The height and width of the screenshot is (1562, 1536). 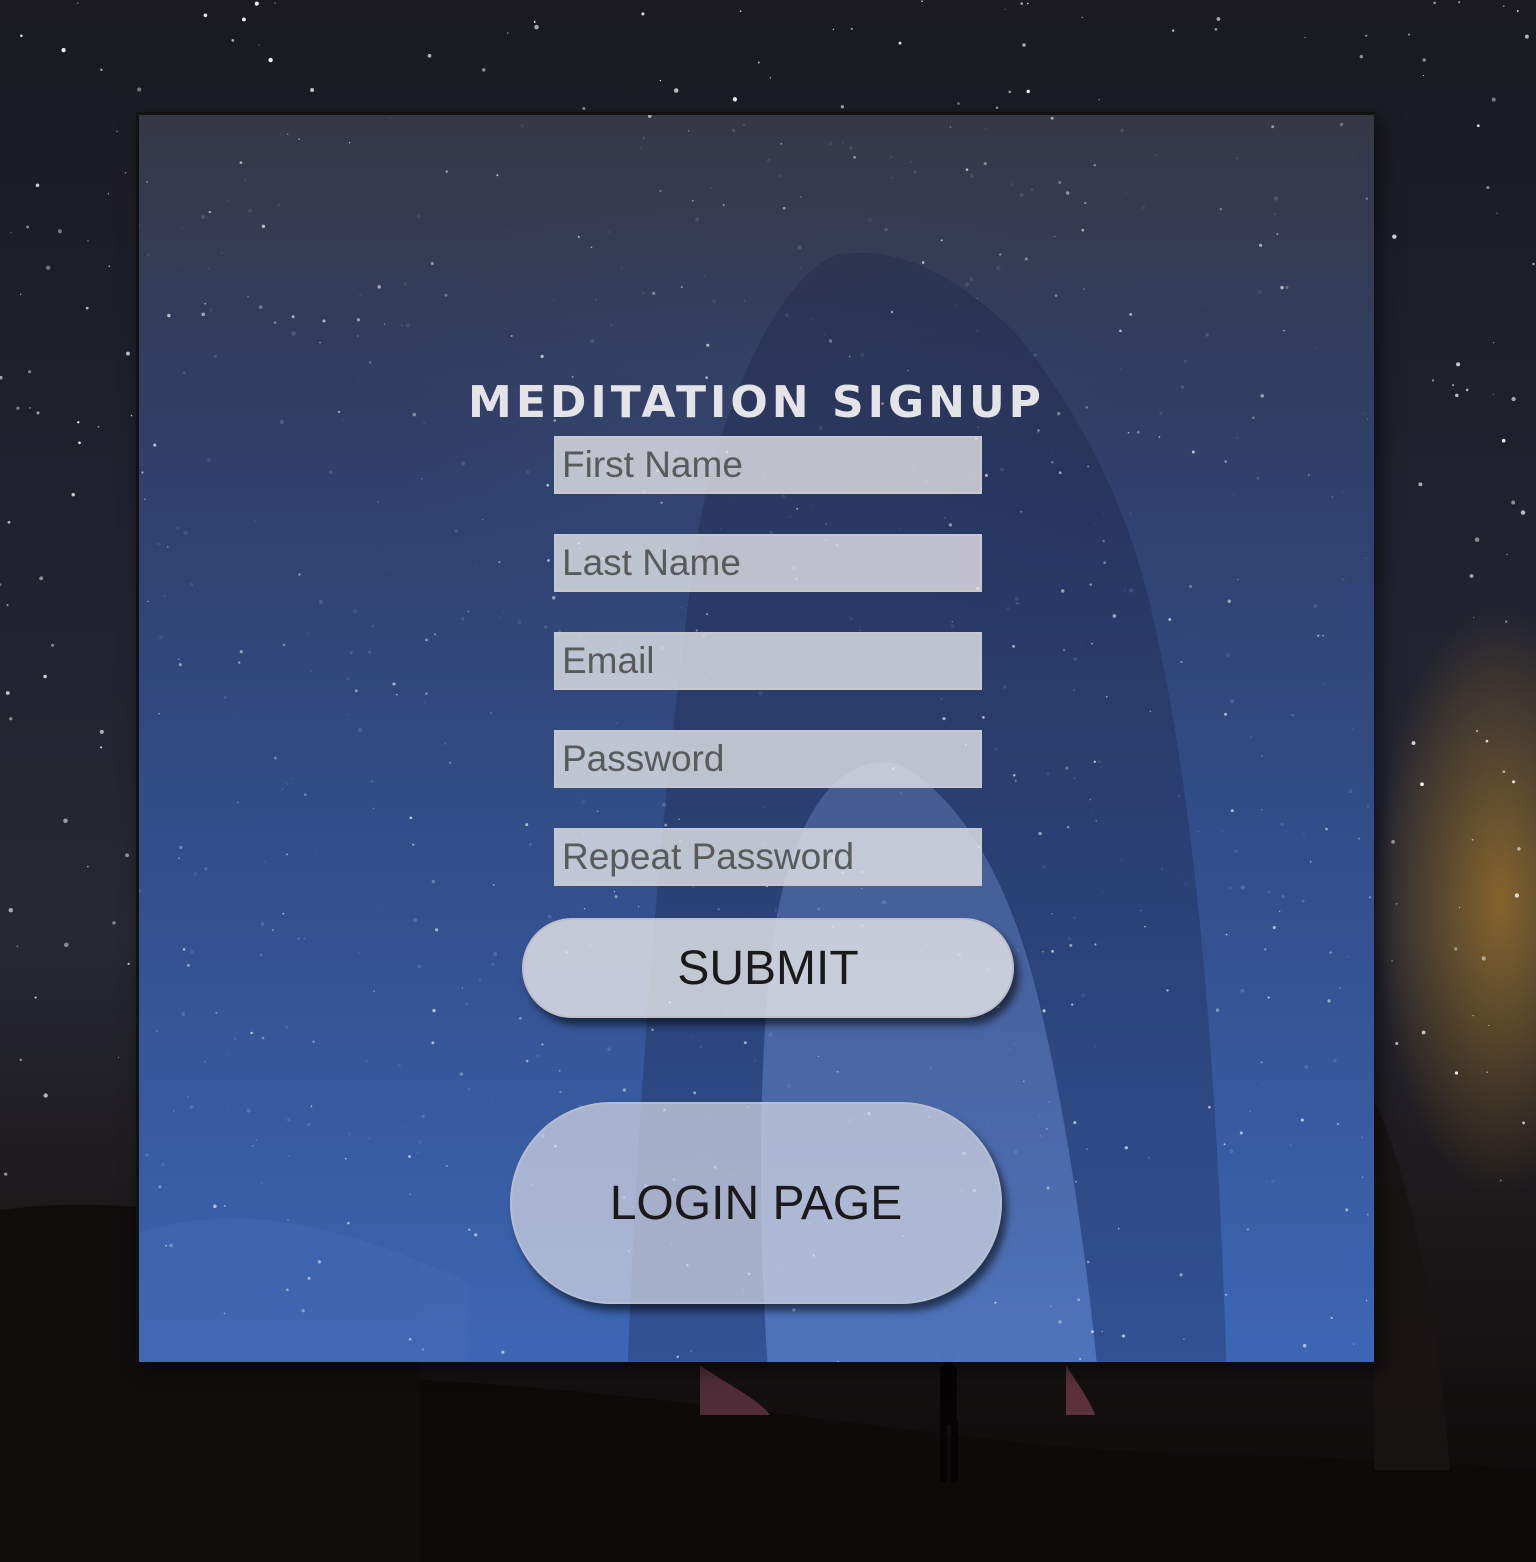 I want to click on email-input, so click(x=768, y=661).